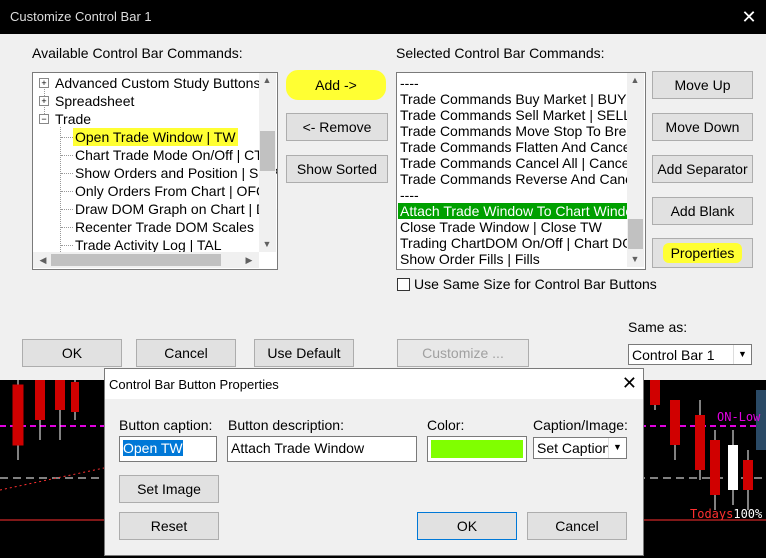  I want to click on caption-image-dropdown: Set Caption ▼, so click(580, 448).